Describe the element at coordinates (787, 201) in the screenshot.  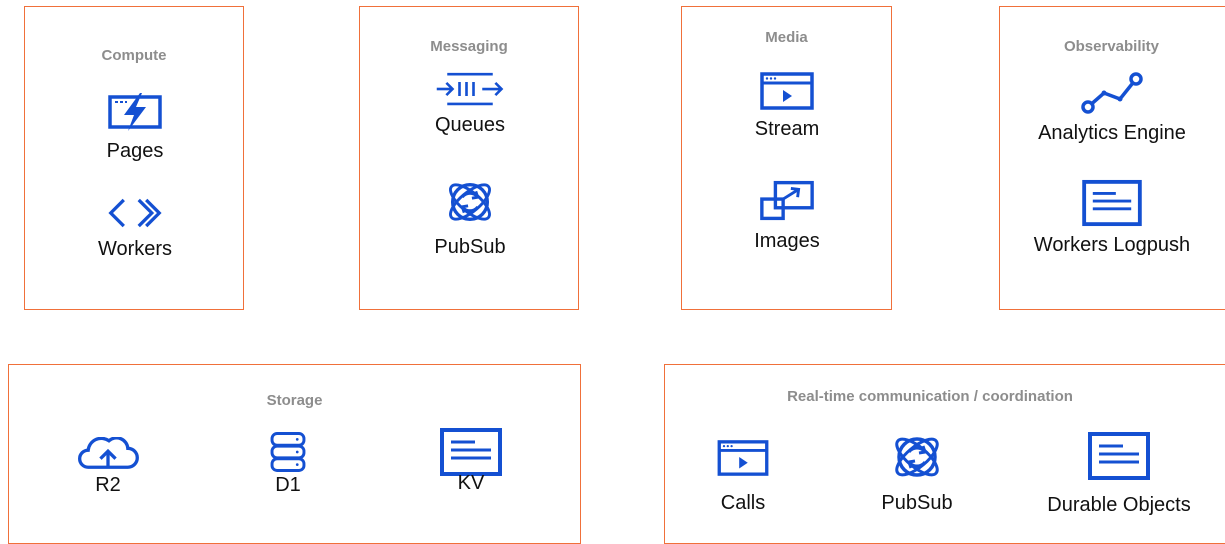
I see `resize-frames-icon` at that location.